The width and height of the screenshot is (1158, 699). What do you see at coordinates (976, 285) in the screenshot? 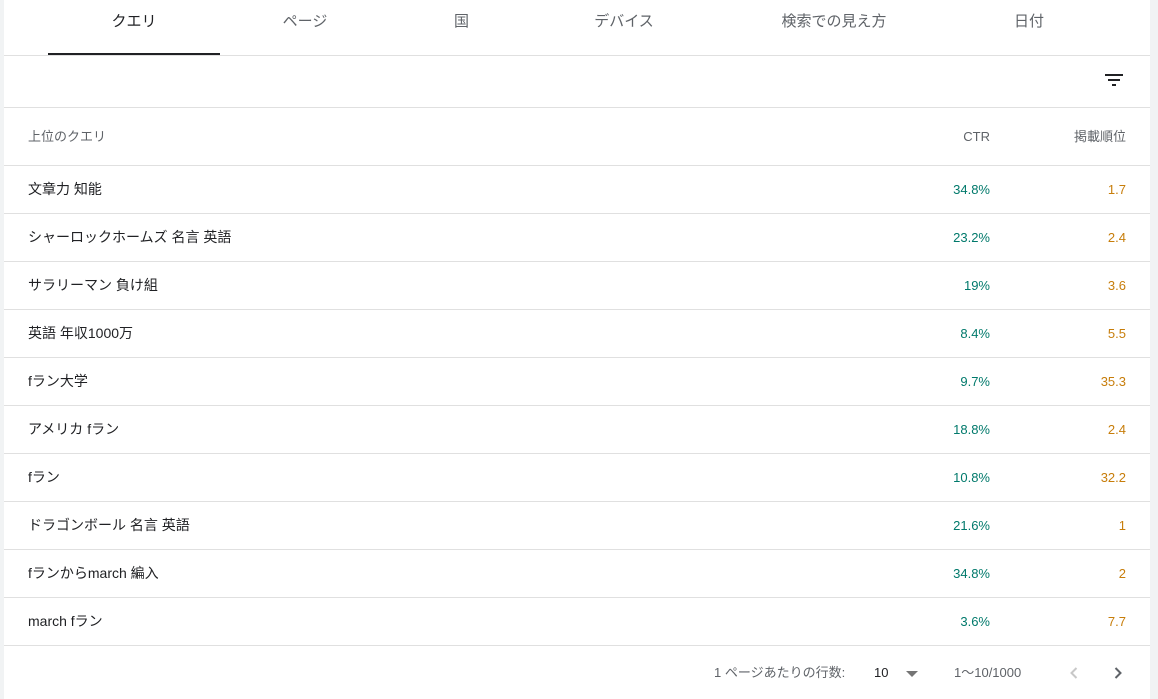
I see `ctr-cell: 19%` at bounding box center [976, 285].